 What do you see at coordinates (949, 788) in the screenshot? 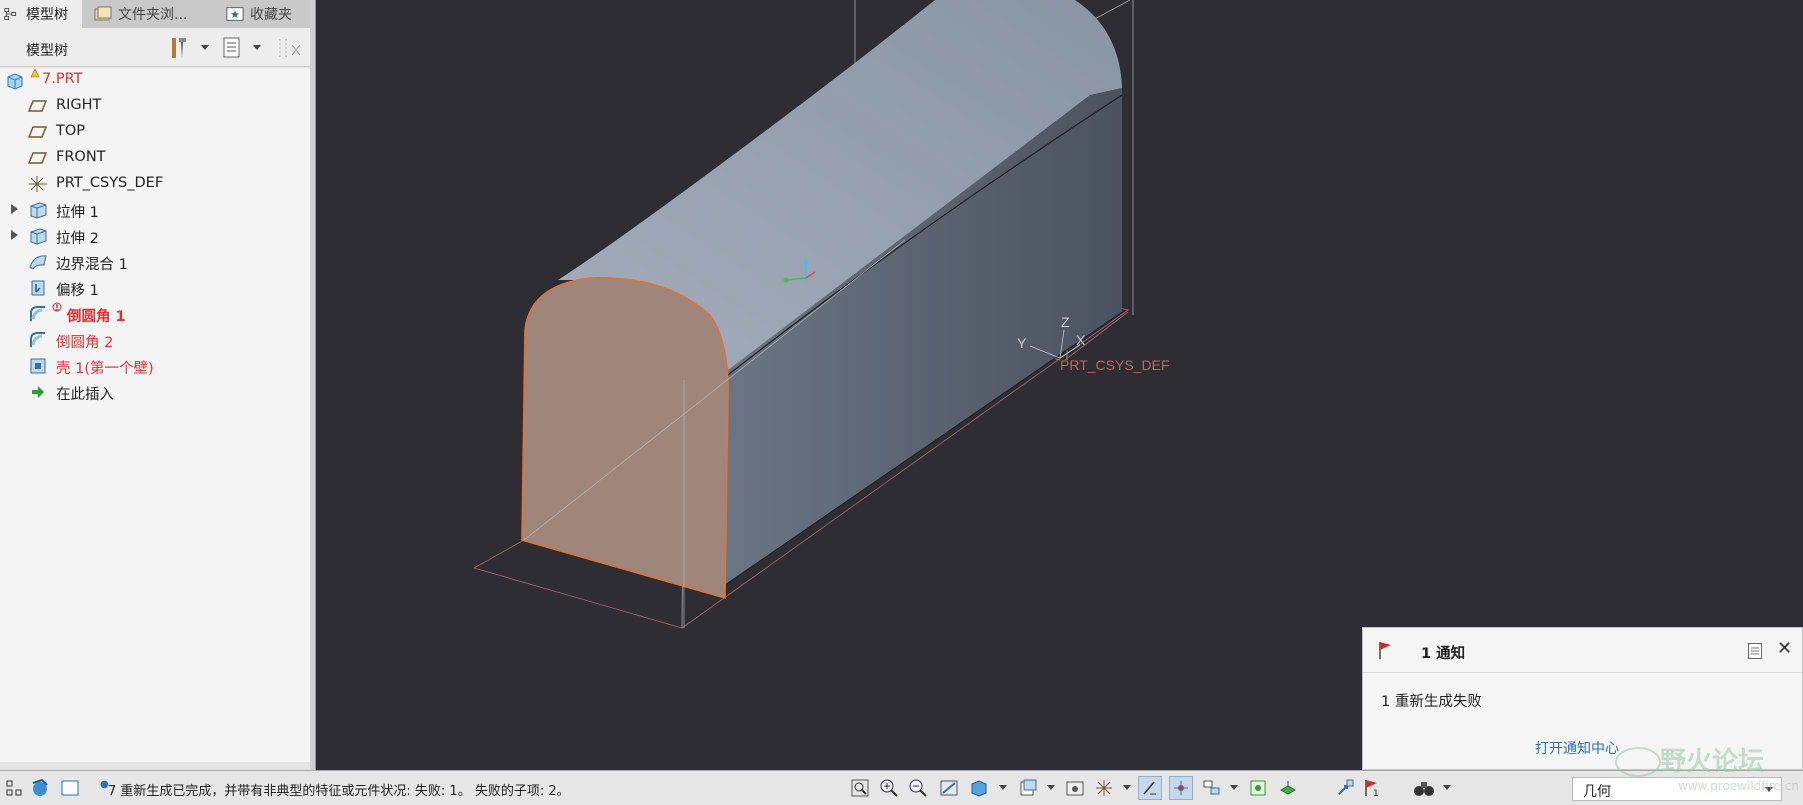
I see `repaint-button` at bounding box center [949, 788].